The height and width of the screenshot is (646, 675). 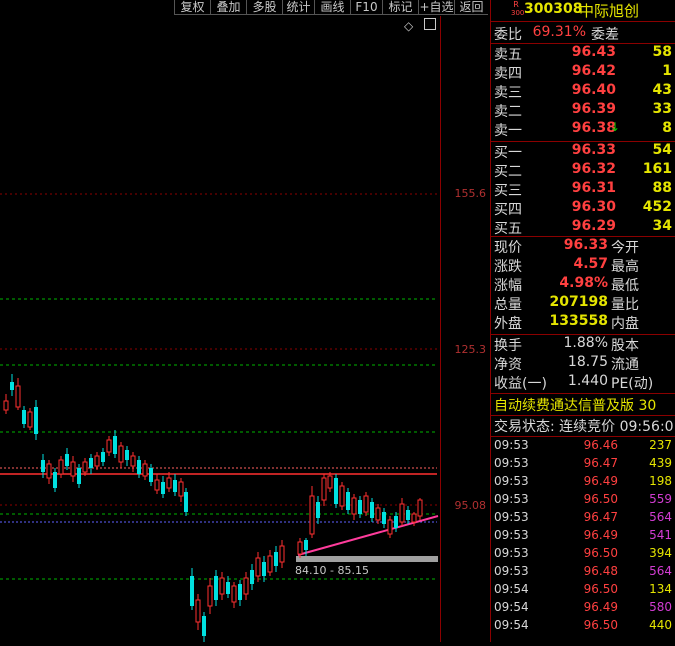 What do you see at coordinates (583, 436) in the screenshot?
I see `divider` at bounding box center [583, 436].